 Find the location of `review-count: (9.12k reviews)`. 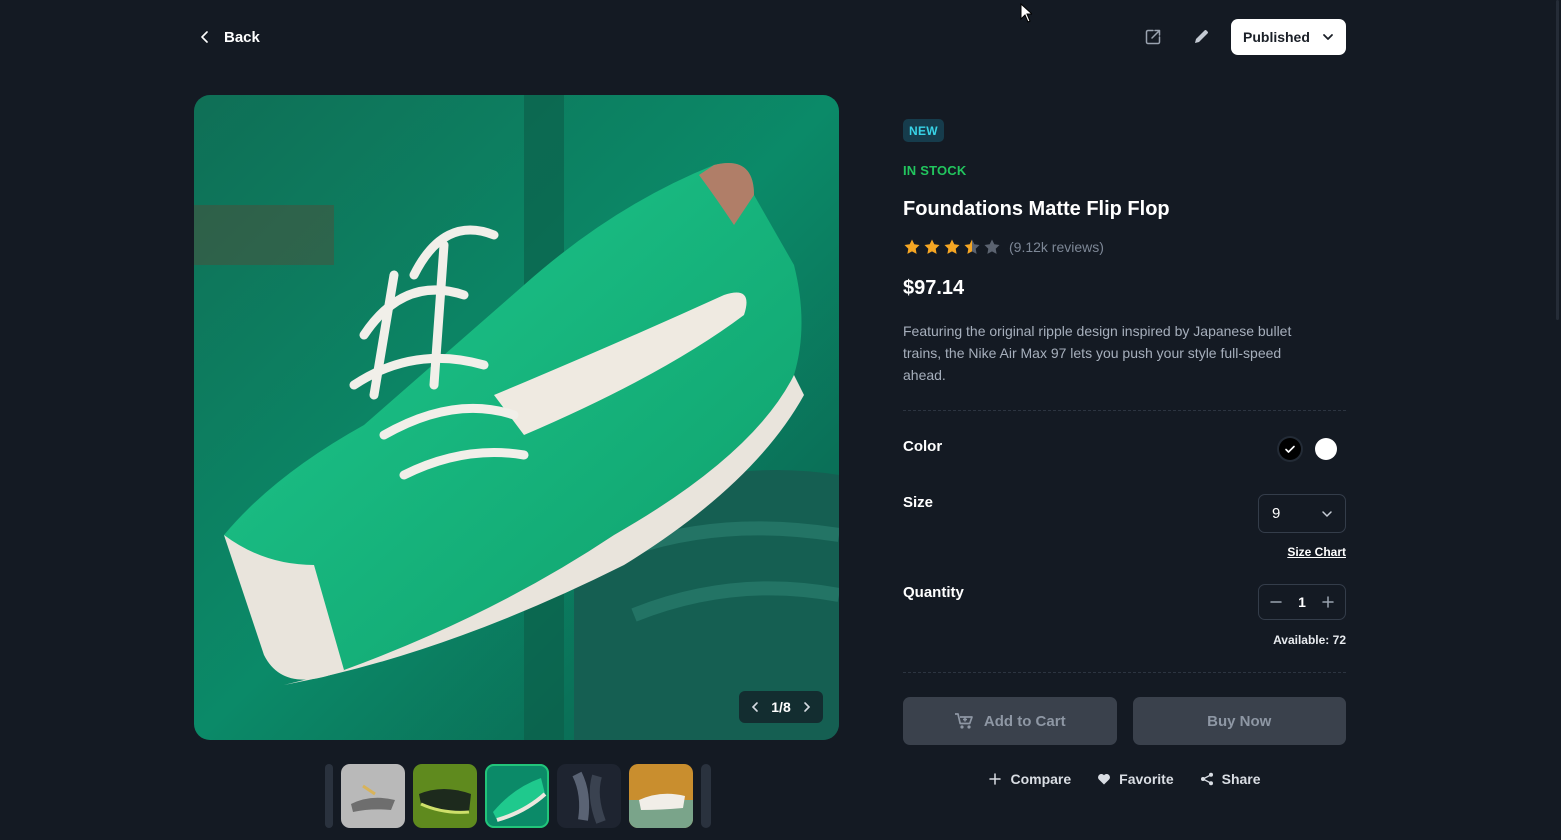

review-count: (9.12k reviews) is located at coordinates (1056, 247).